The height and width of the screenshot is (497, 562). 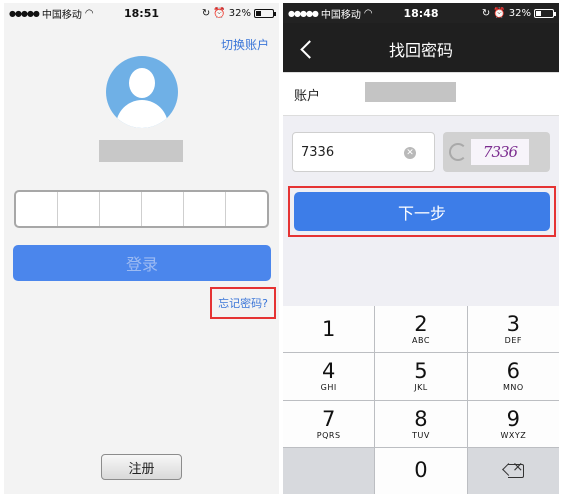 I want to click on key-blank, so click(x=329, y=470).